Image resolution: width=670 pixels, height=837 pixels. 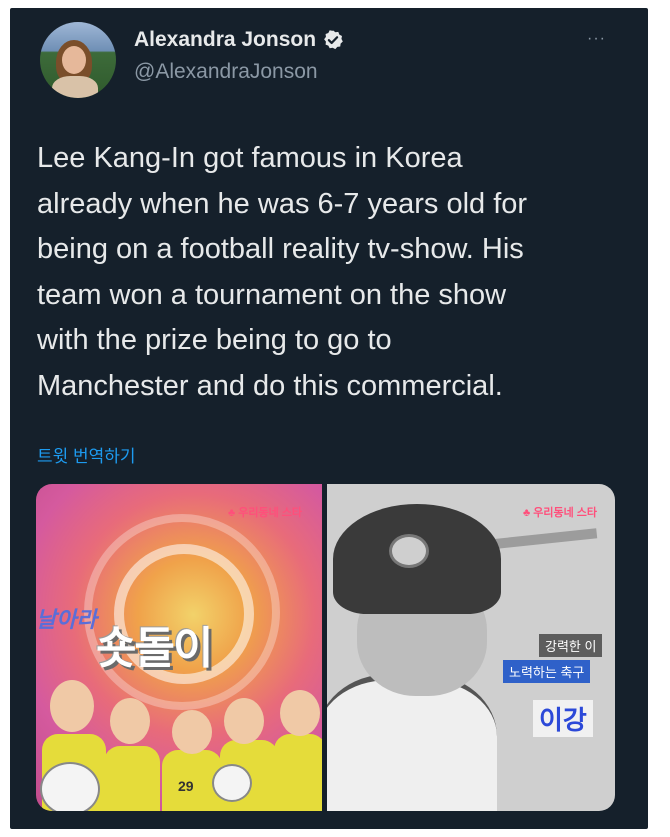 I want to click on subtitle-caption-line2: 노력하는 축구, so click(x=547, y=671).